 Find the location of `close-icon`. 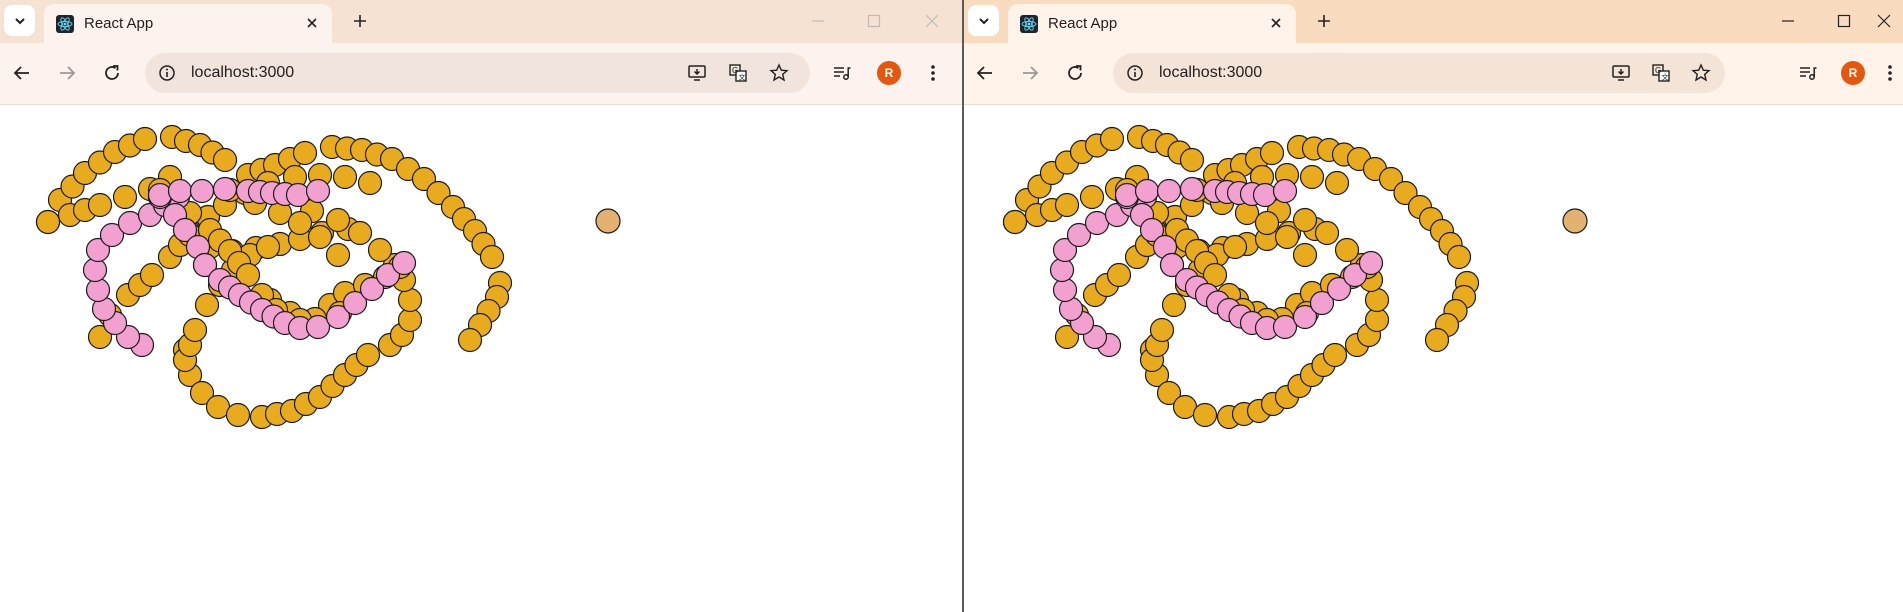

close-icon is located at coordinates (932, 21).